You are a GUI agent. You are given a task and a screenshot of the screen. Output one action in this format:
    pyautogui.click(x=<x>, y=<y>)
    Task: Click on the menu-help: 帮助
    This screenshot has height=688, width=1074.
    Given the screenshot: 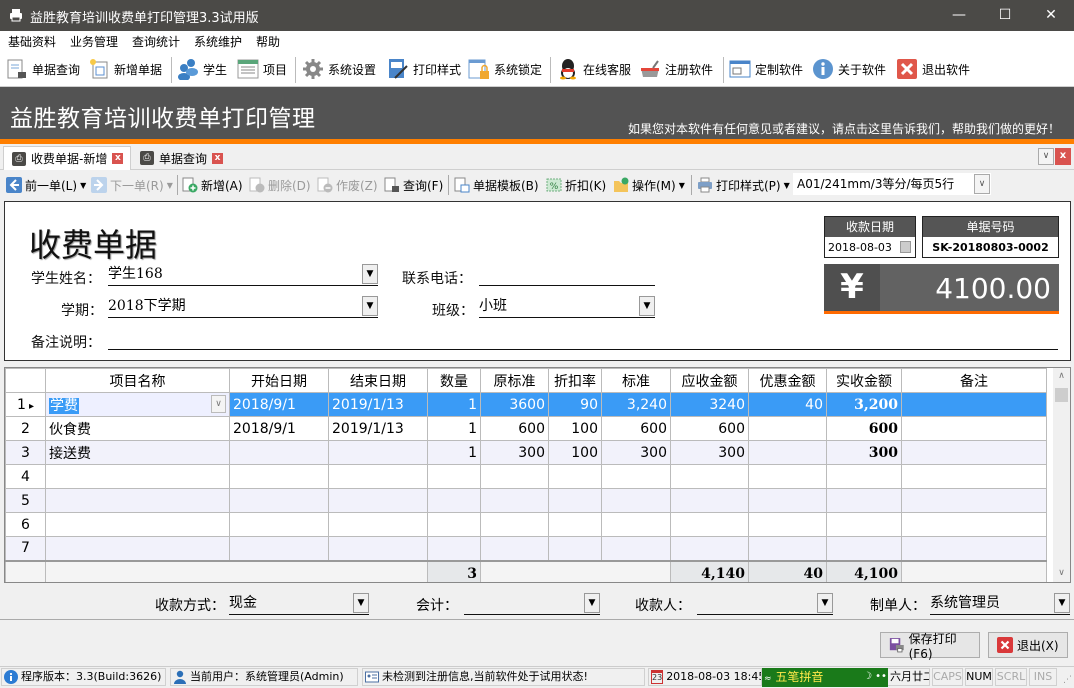 What is the action you would take?
    pyautogui.click(x=268, y=41)
    